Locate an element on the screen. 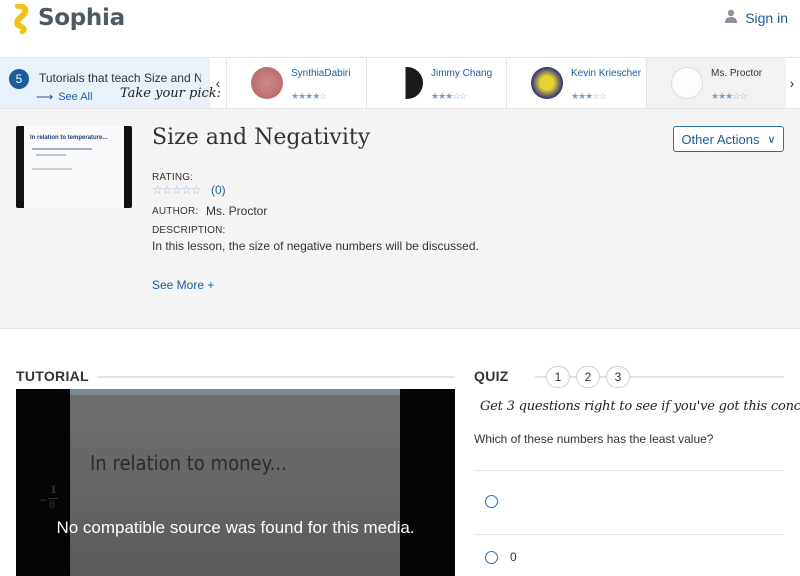 The width and height of the screenshot is (800, 576). arrow-right-icon: ⟶ is located at coordinates (45, 97).